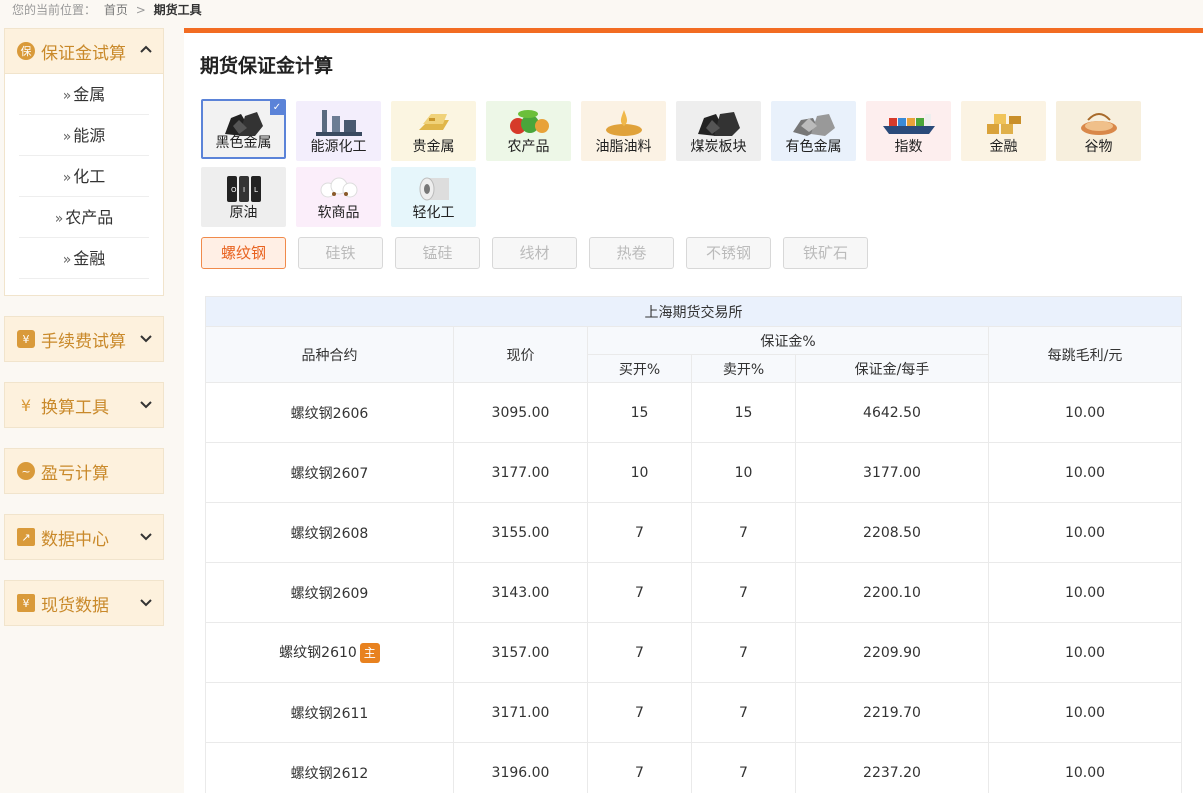  What do you see at coordinates (75, 473) in the screenshot?
I see `sidebar-head-label: 盈亏计算` at bounding box center [75, 473].